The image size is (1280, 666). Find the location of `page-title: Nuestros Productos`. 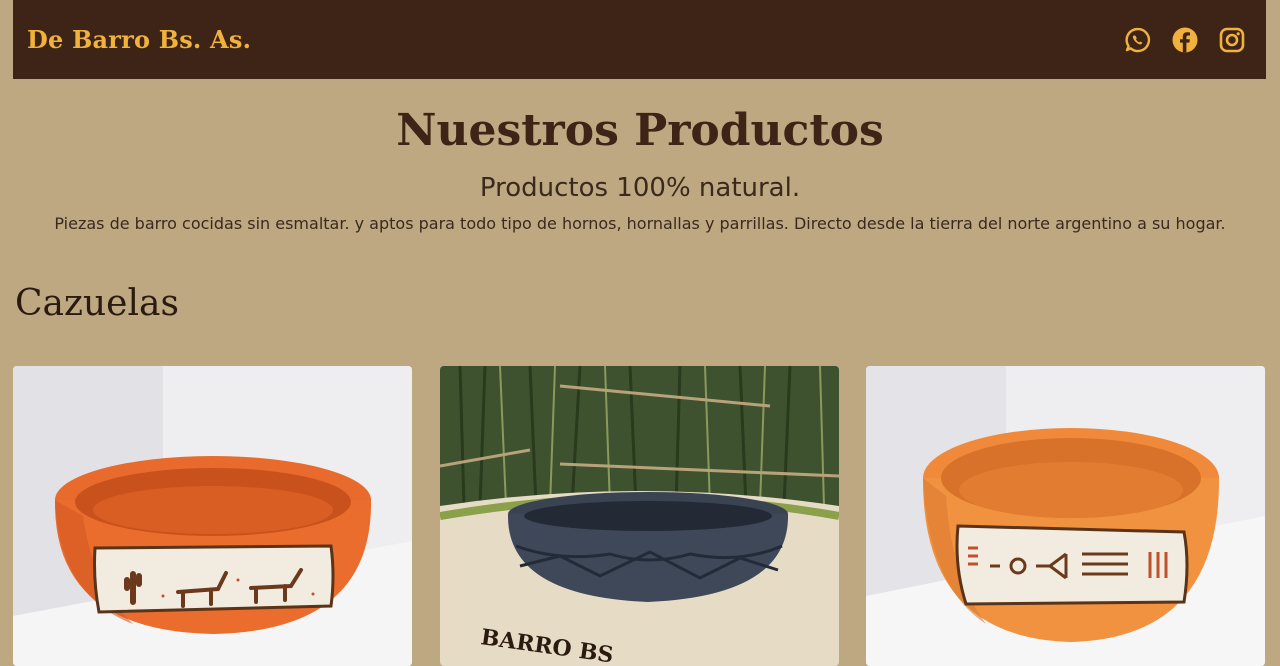

page-title: Nuestros Productos is located at coordinates (640, 130).